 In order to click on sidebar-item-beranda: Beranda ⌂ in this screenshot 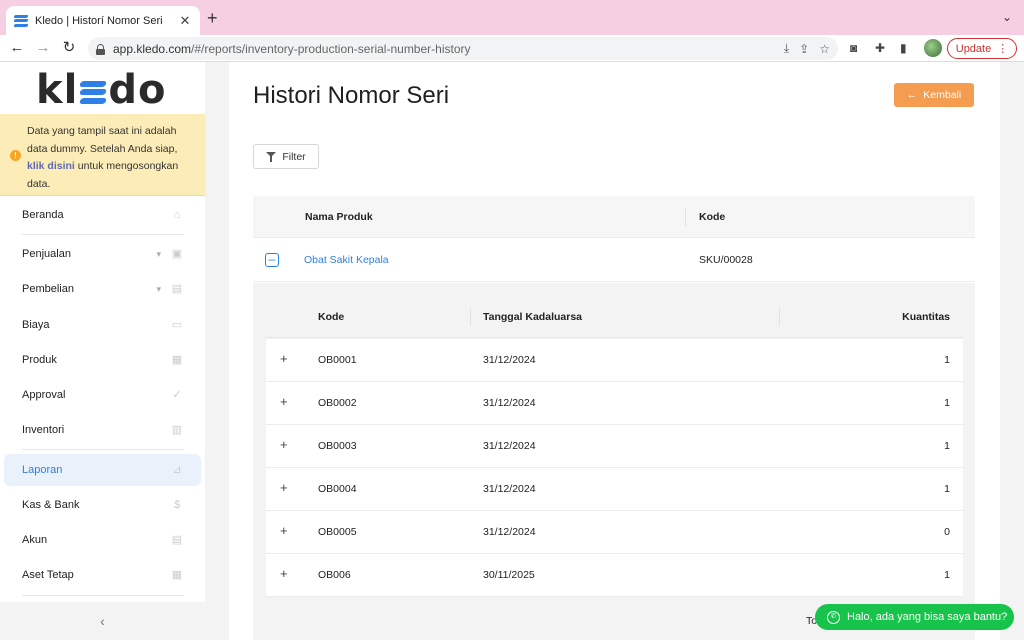, I will do `click(102, 215)`.